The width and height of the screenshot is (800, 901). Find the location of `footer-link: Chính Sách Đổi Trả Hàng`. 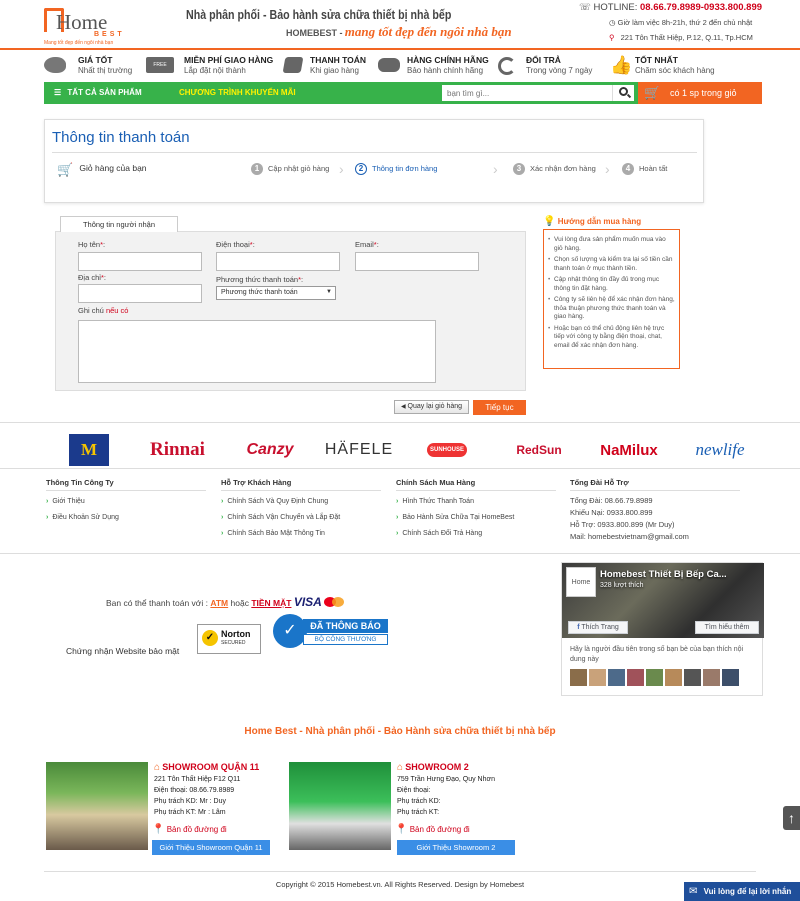

footer-link: Chính Sách Đổi Trả Hàng is located at coordinates (439, 533).